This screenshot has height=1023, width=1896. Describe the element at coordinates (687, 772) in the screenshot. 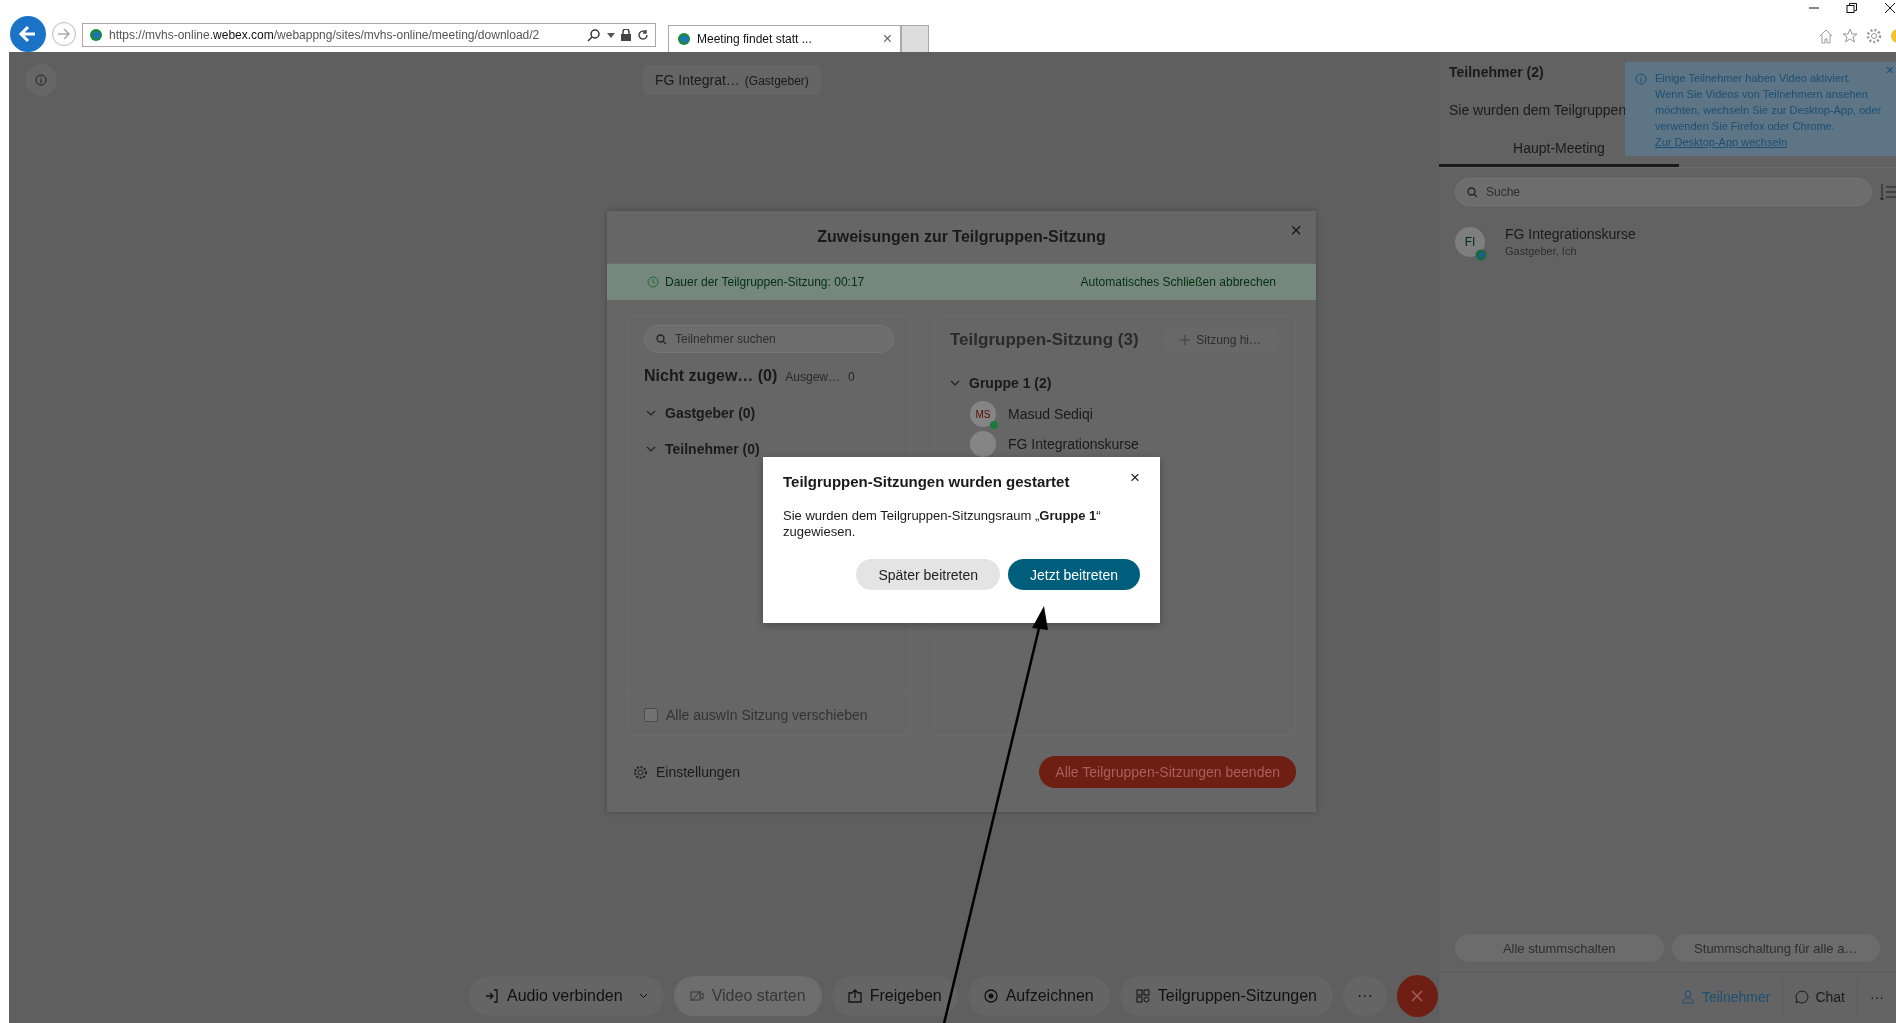

I see `settings-link: Einstellungen` at that location.